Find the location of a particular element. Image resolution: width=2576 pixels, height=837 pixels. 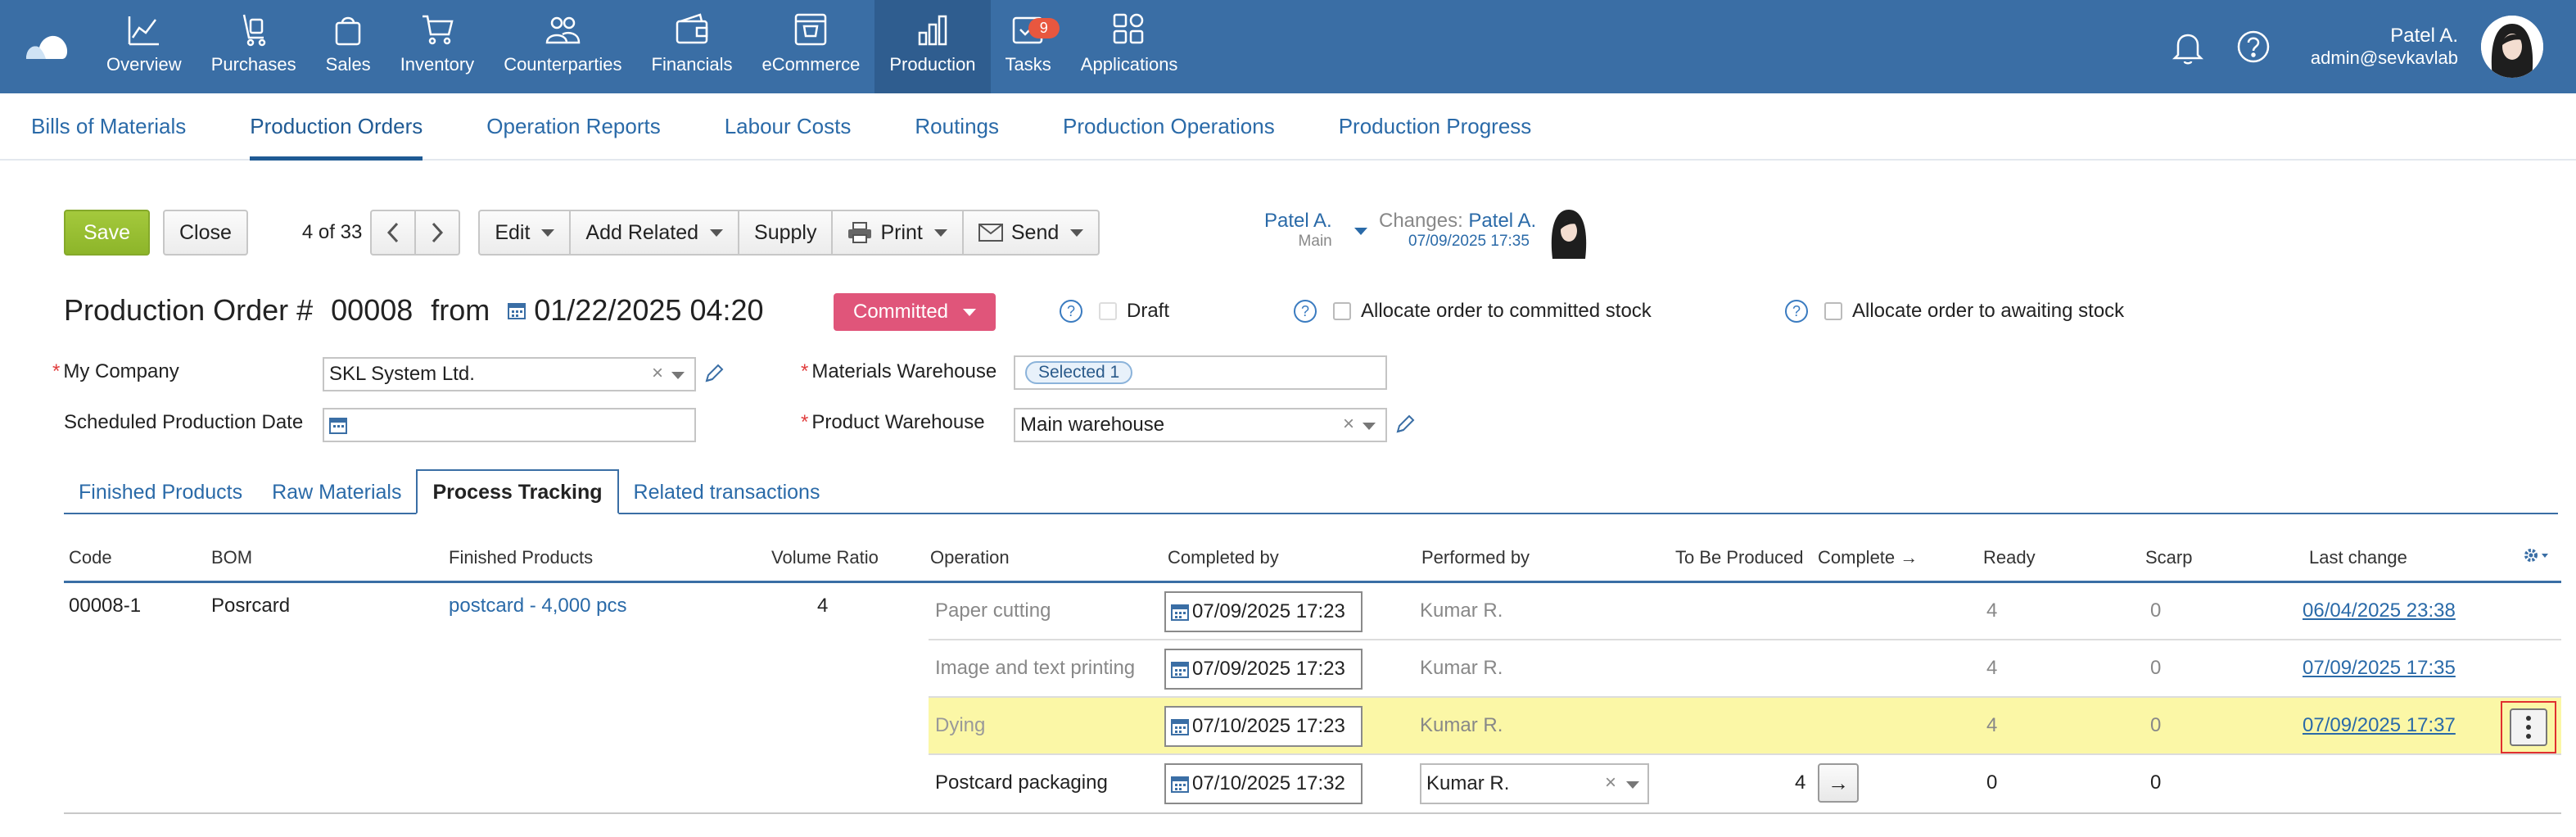

draft-checkbox is located at coordinates (1108, 311).